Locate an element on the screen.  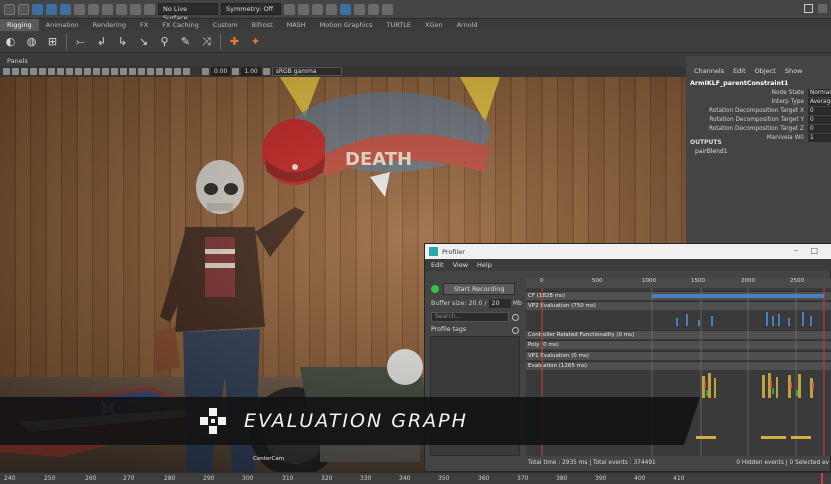
resolution-gate-icon is located at coordinates (60, 71).